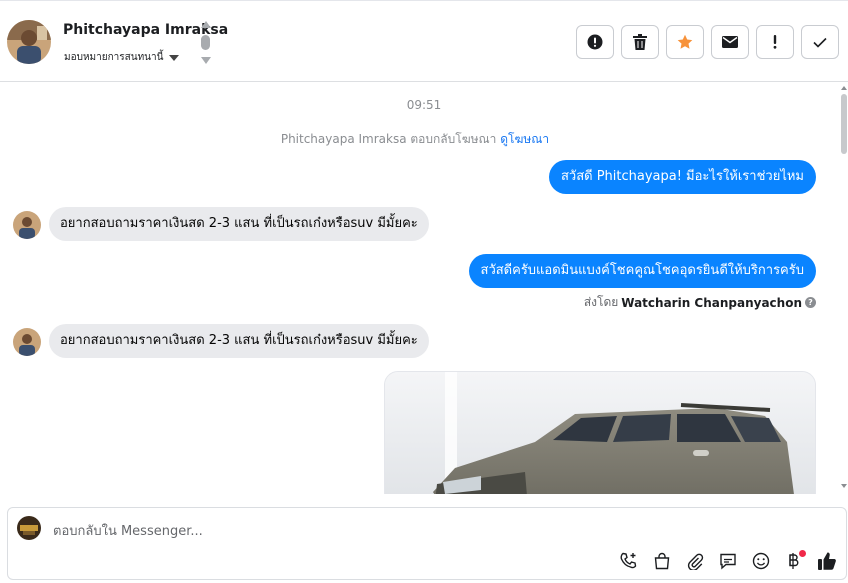  Describe the element at coordinates (802, 553) in the screenshot. I see `notification-dot` at that location.